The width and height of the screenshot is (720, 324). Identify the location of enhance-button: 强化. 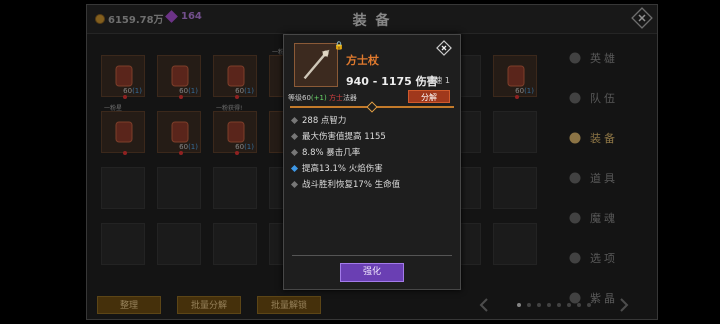
(372, 272).